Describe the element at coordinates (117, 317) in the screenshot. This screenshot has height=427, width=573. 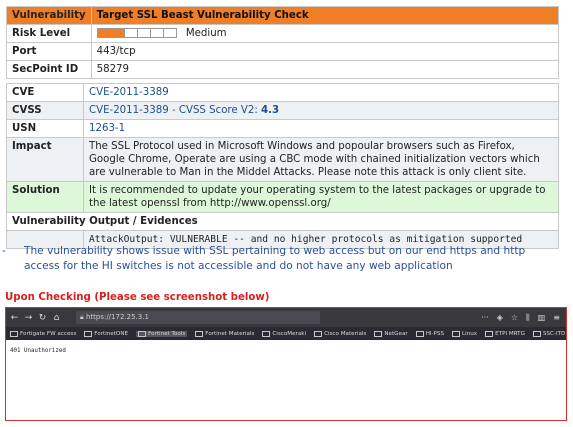
I see `address-url: https://172.25.3.1` at that location.